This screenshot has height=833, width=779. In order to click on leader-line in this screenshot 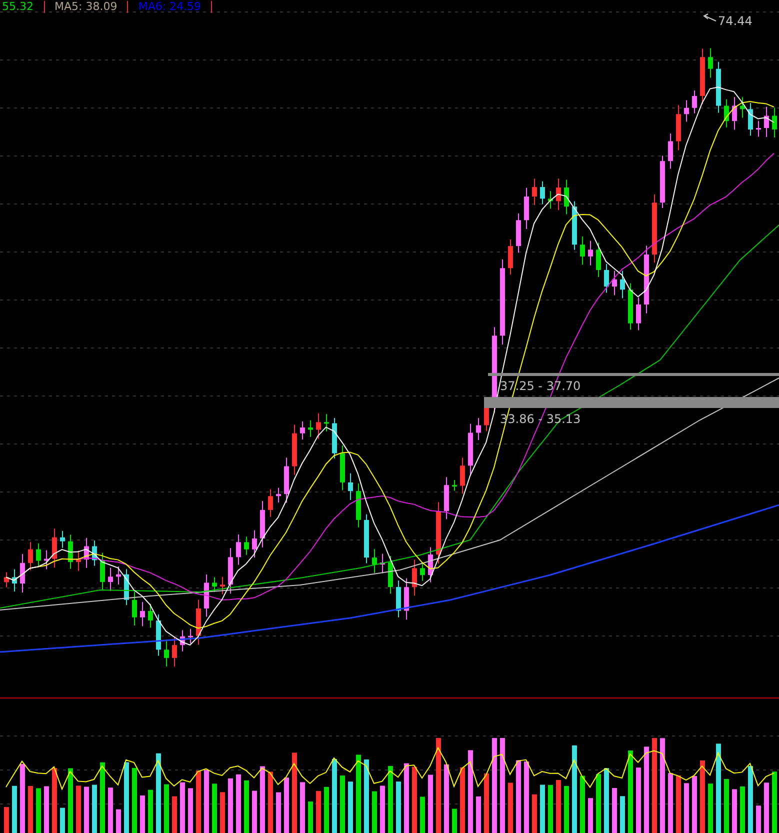, I will do `click(709, 18)`.